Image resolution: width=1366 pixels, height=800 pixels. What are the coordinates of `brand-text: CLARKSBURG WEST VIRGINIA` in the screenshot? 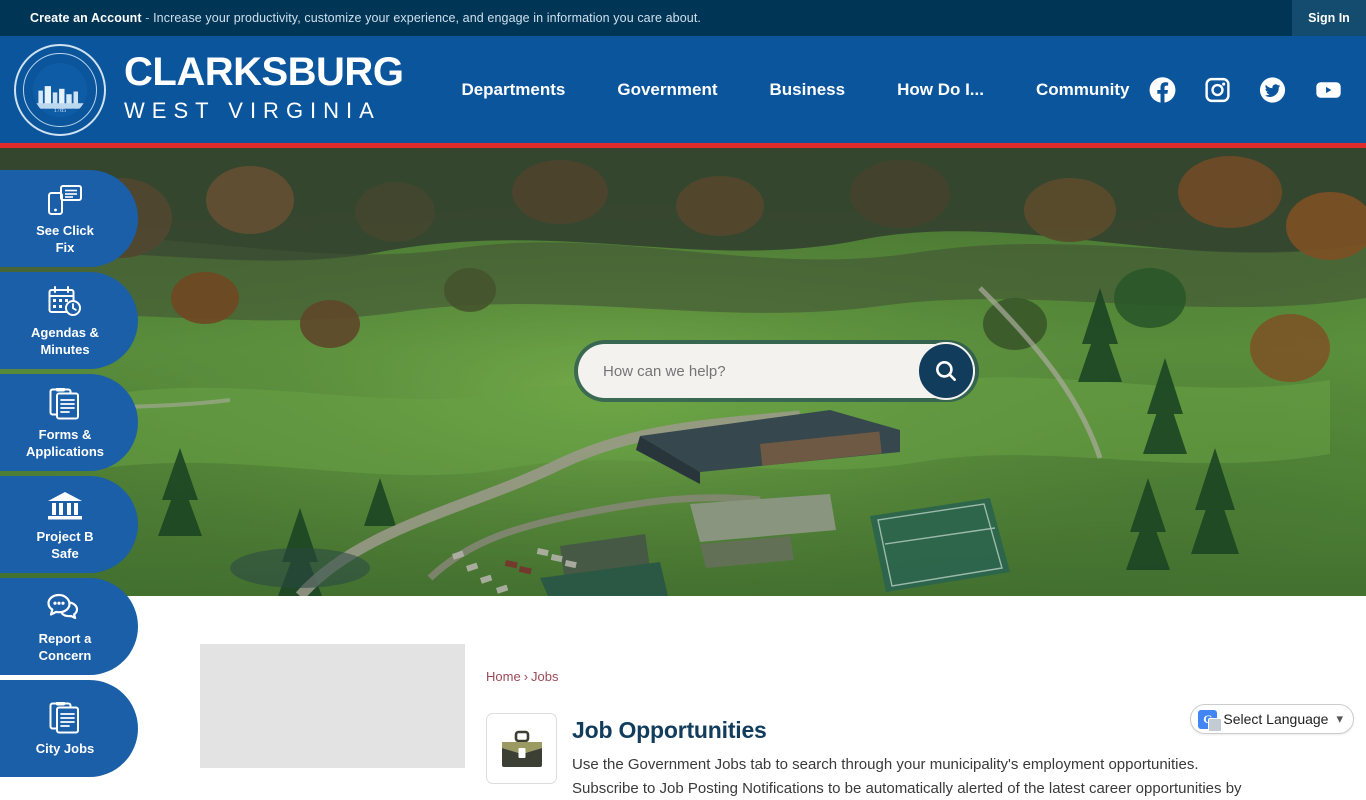 It's located at (264, 88).